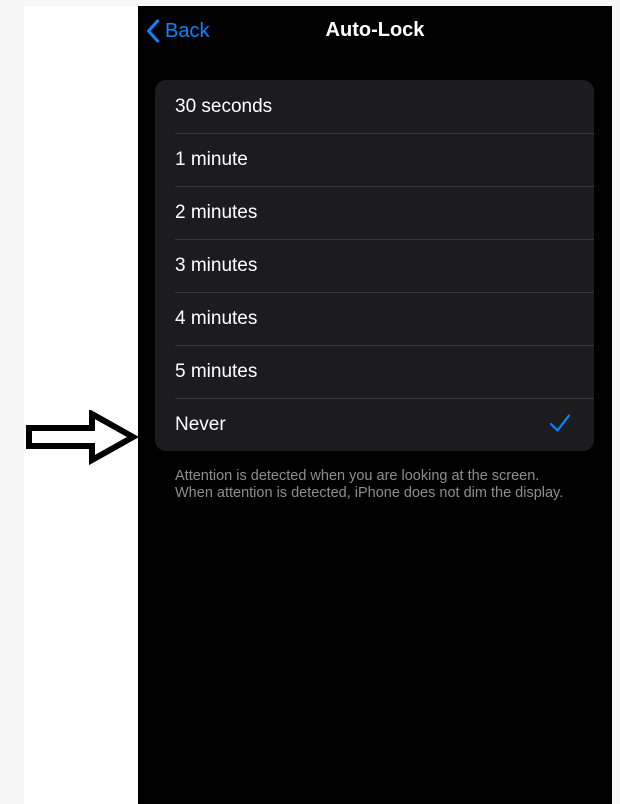 The height and width of the screenshot is (804, 620). Describe the element at coordinates (374, 212) in the screenshot. I see `option-2-minutes: 2 minutes` at that location.